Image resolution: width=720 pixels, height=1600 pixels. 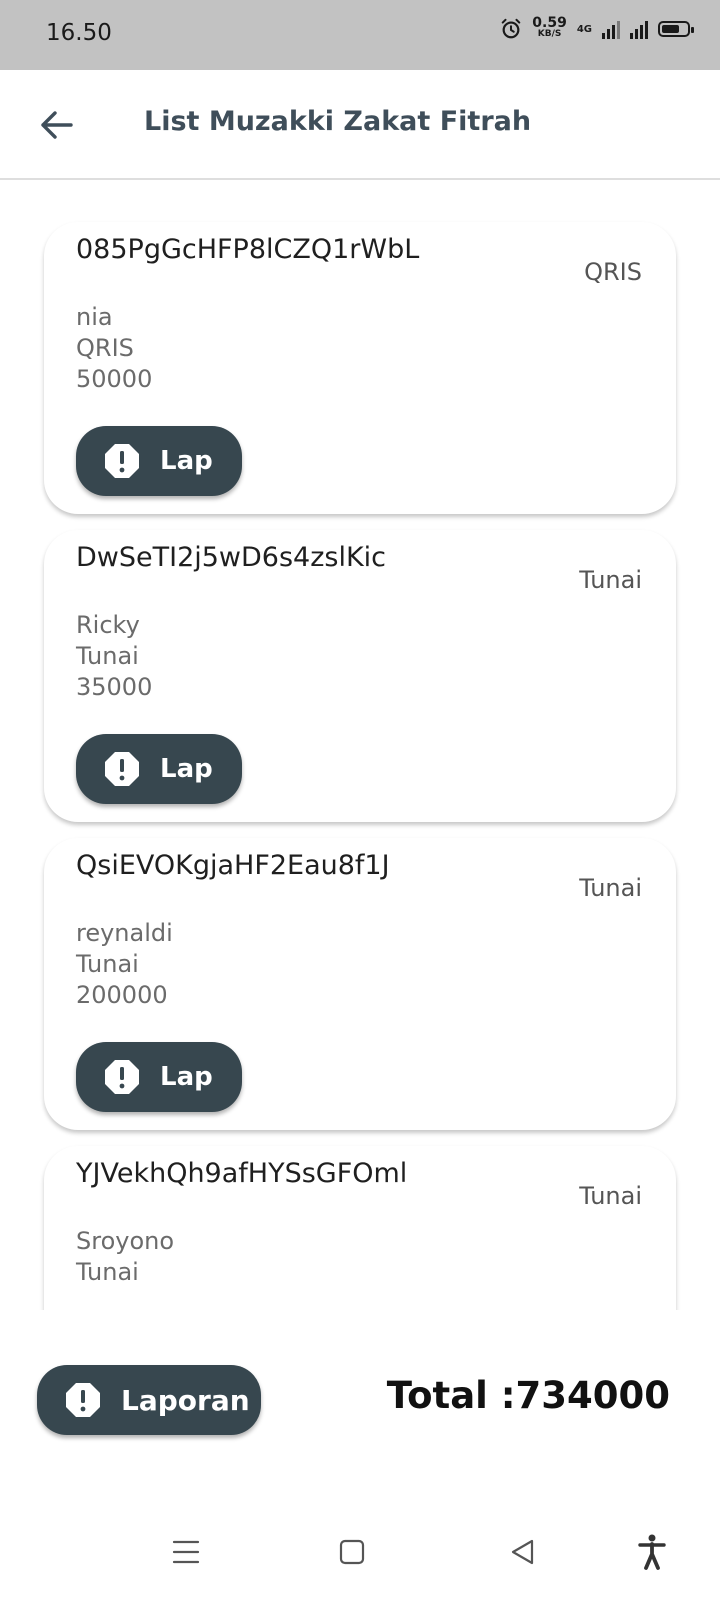 I want to click on total-amount: Total :734000, so click(x=528, y=1395).